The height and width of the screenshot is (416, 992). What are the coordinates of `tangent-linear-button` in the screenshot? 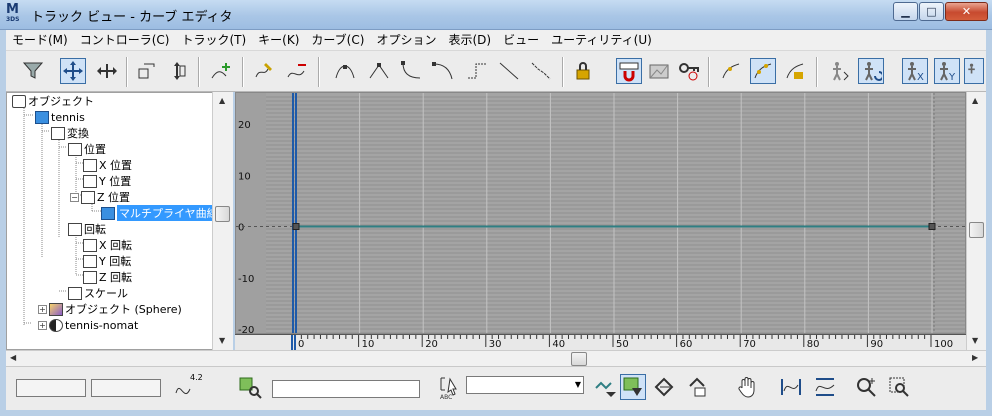 It's located at (509, 71).